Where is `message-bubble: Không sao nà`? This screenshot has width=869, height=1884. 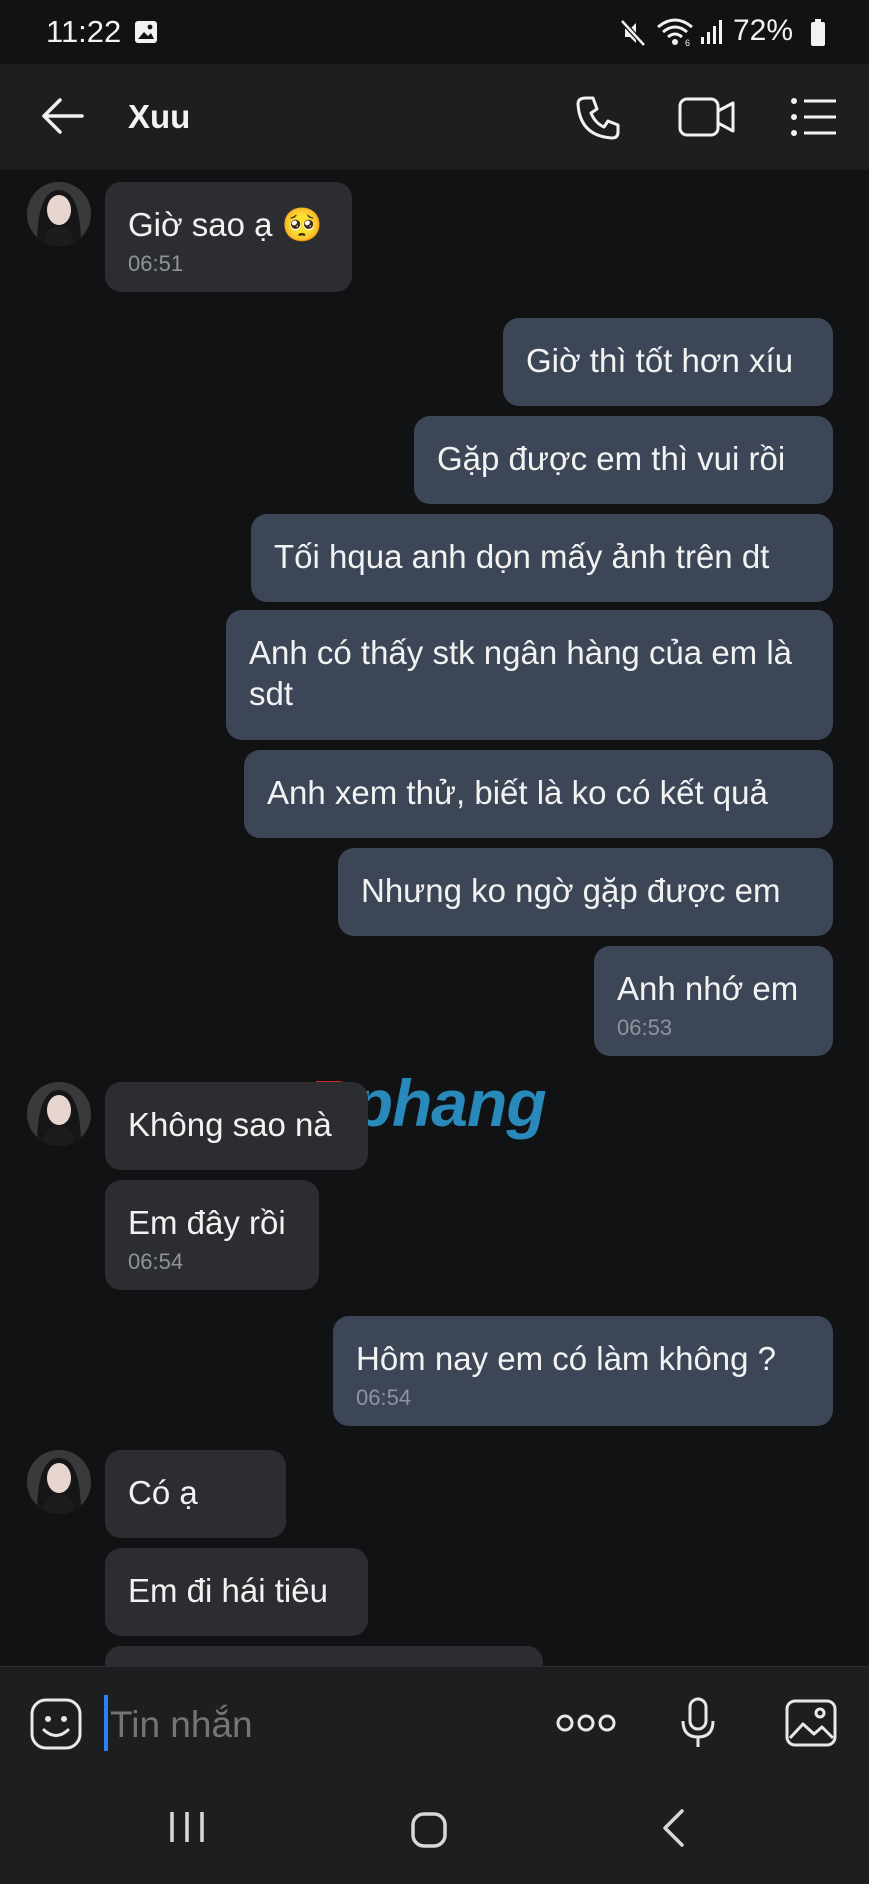
message-bubble: Không sao nà is located at coordinates (236, 1126).